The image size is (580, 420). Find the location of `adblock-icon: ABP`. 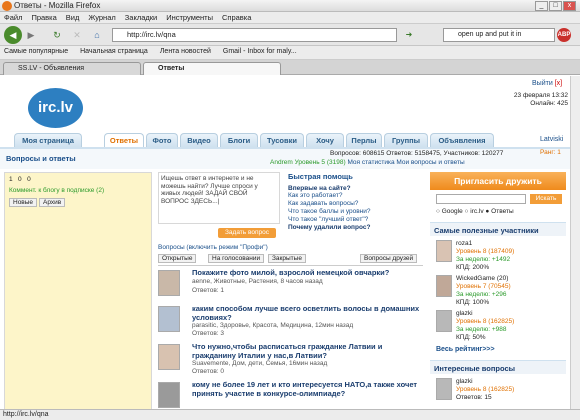

adblock-icon: ABP is located at coordinates (564, 35).